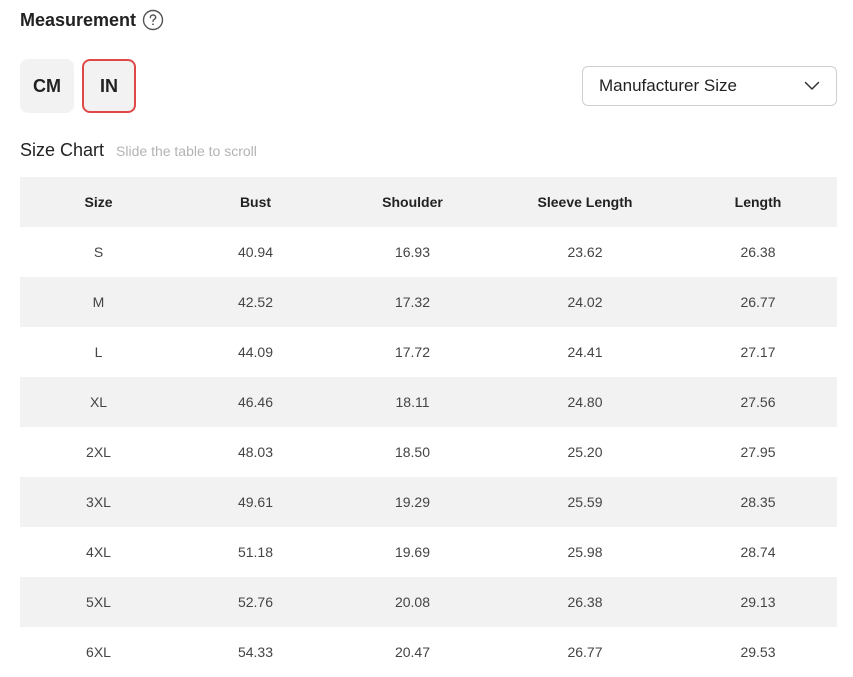 This screenshot has width=853, height=677. What do you see at coordinates (585, 302) in the screenshot?
I see `table-cell: 24.02` at bounding box center [585, 302].